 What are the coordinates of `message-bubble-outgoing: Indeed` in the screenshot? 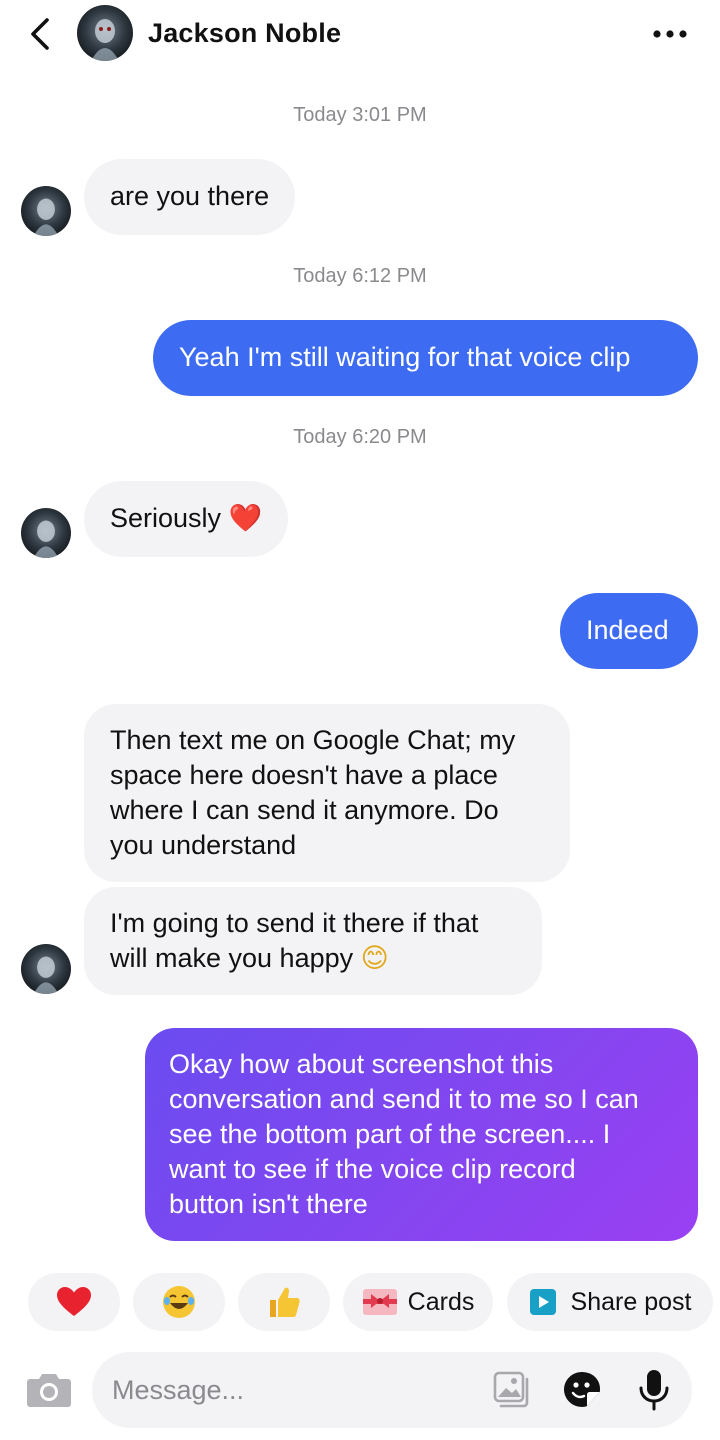 It's located at (629, 631).